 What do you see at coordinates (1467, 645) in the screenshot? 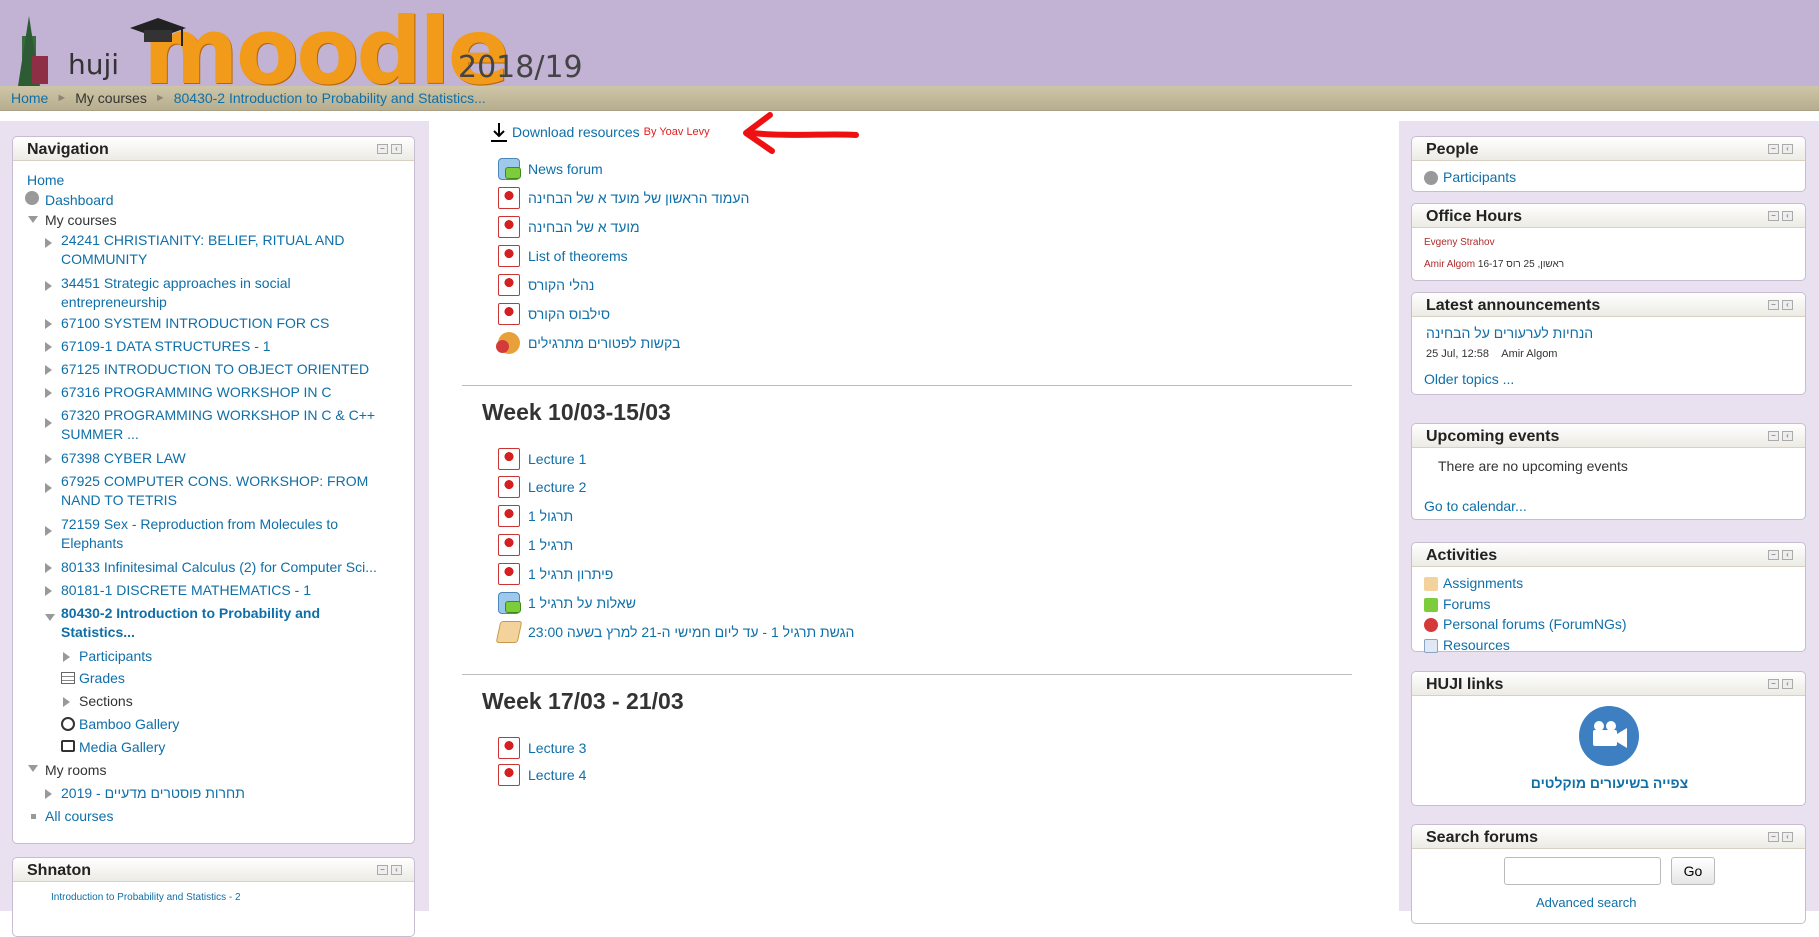
I see `activity-resources: Resources` at bounding box center [1467, 645].